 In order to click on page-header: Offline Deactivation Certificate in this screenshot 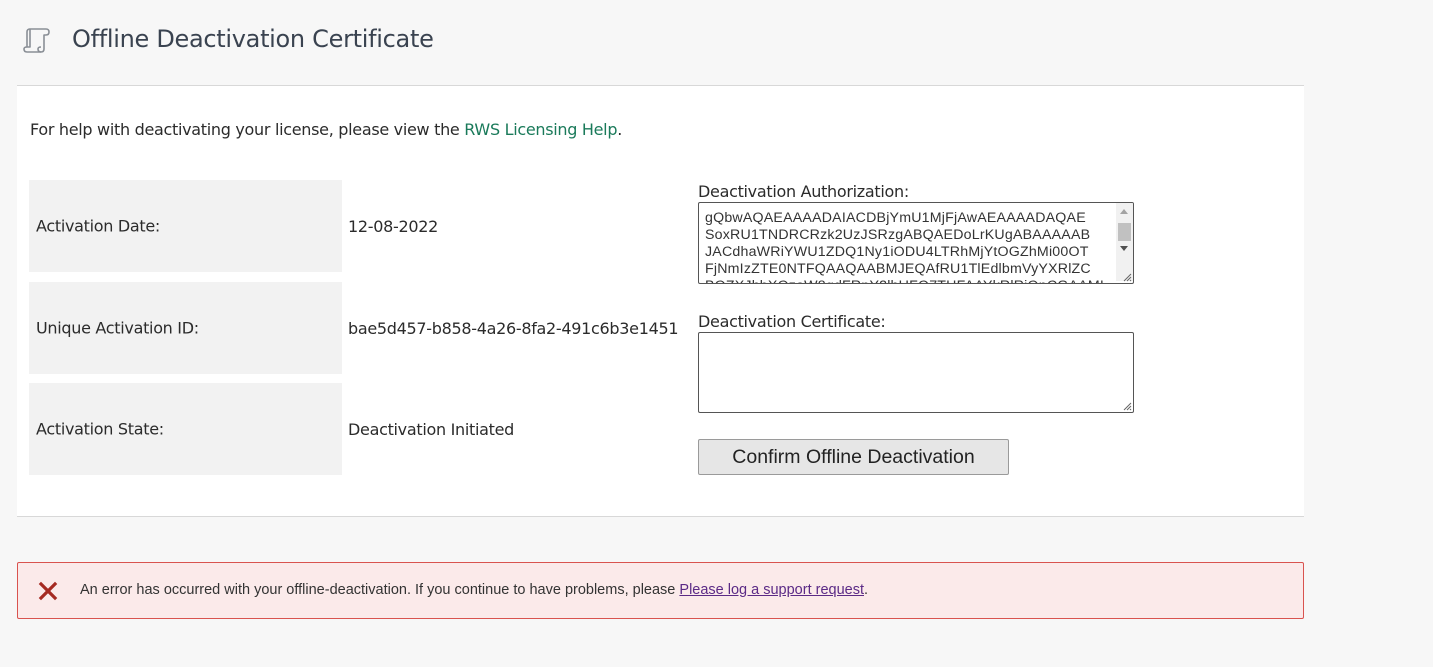, I will do `click(660, 43)`.